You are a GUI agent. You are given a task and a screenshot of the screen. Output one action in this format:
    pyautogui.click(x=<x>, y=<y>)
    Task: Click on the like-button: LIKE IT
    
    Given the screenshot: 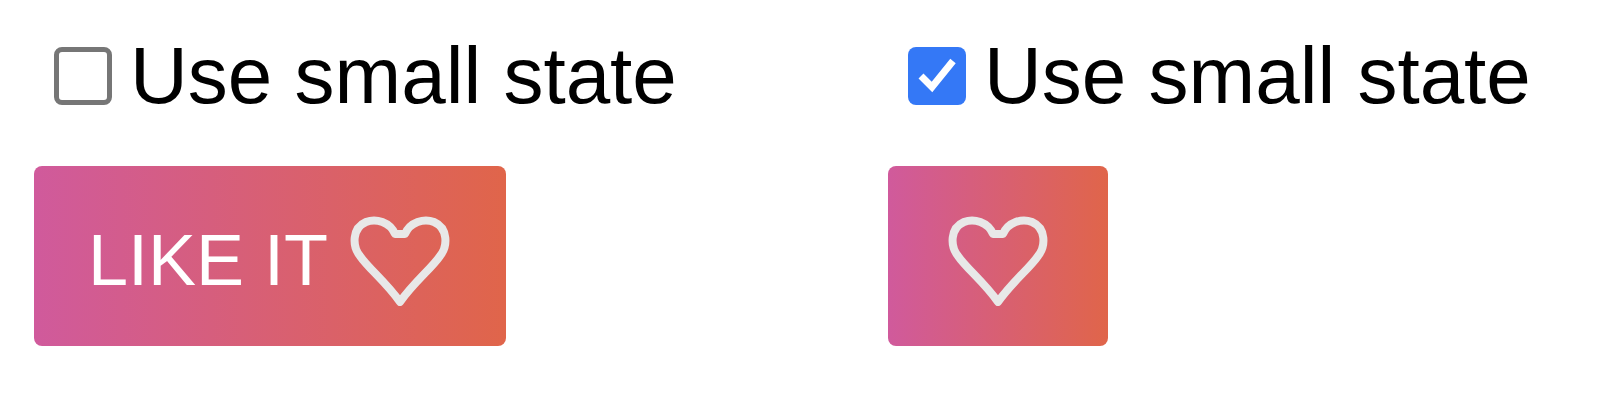 What is the action you would take?
    pyautogui.click(x=270, y=256)
    